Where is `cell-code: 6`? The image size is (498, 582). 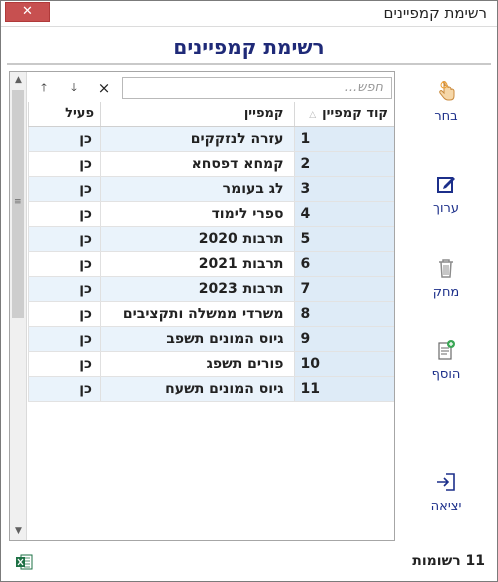 cell-code: 6 is located at coordinates (343, 264).